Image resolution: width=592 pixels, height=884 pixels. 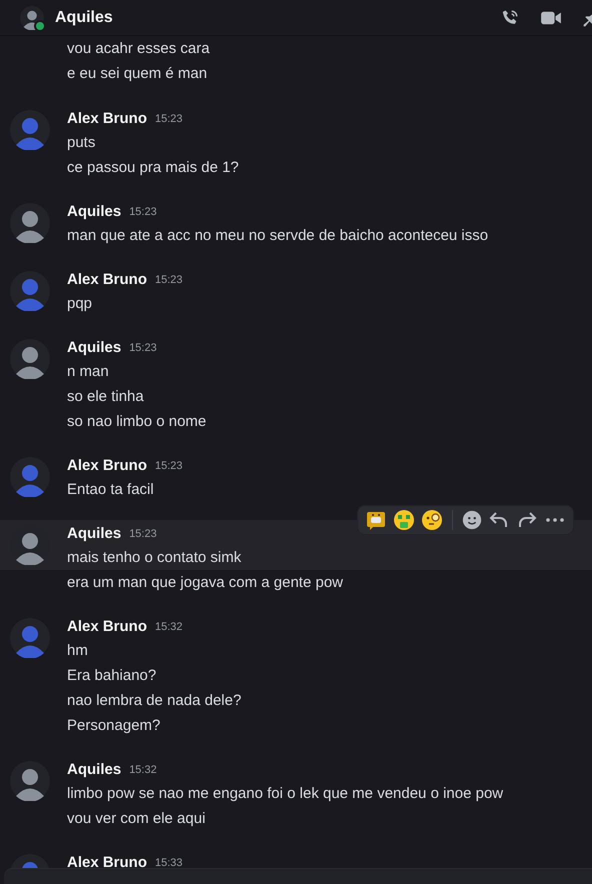 I want to click on message-text: Entao ta facil, so click(x=111, y=490).